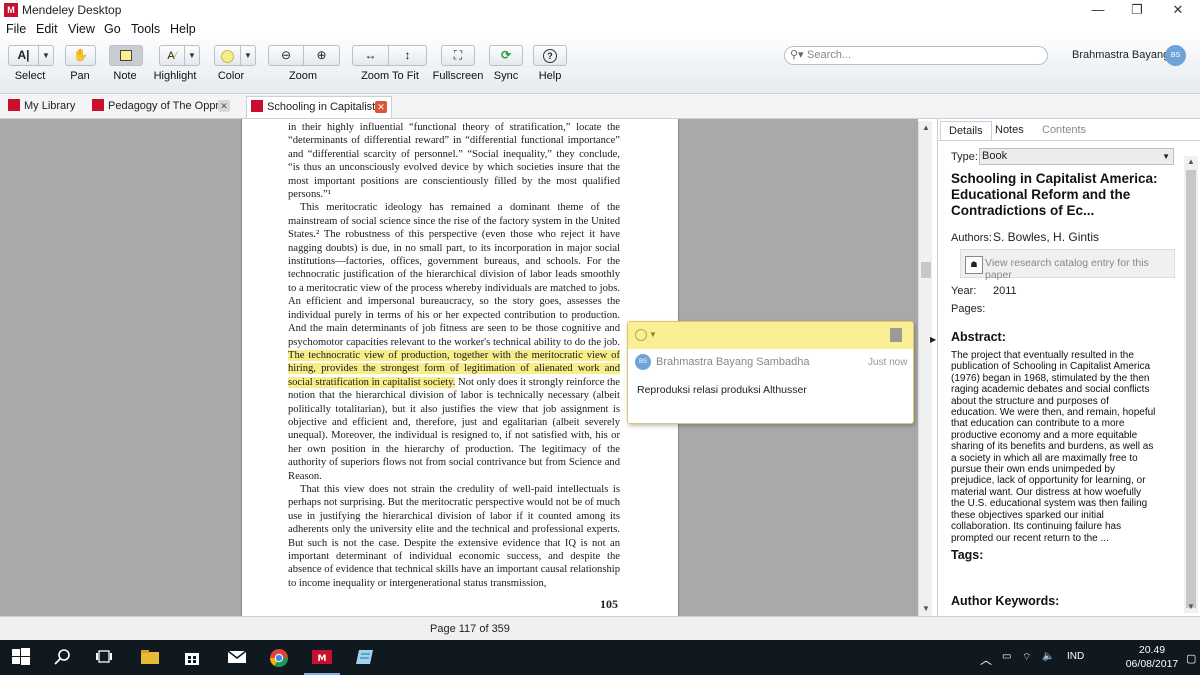 This screenshot has height=675, width=1200. I want to click on zoom-in-button: ⊕, so click(322, 55).